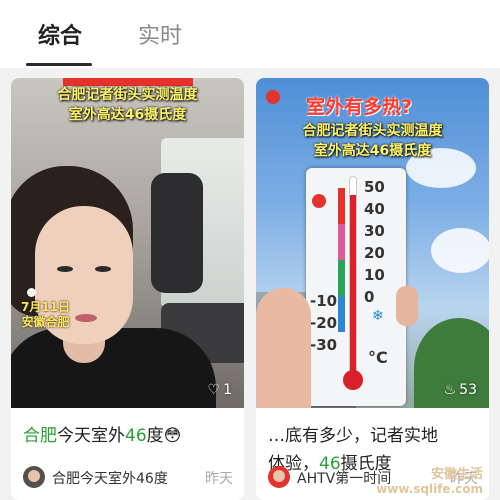 This screenshot has width=500, height=500. I want to click on post-time: 昨天, so click(219, 479).